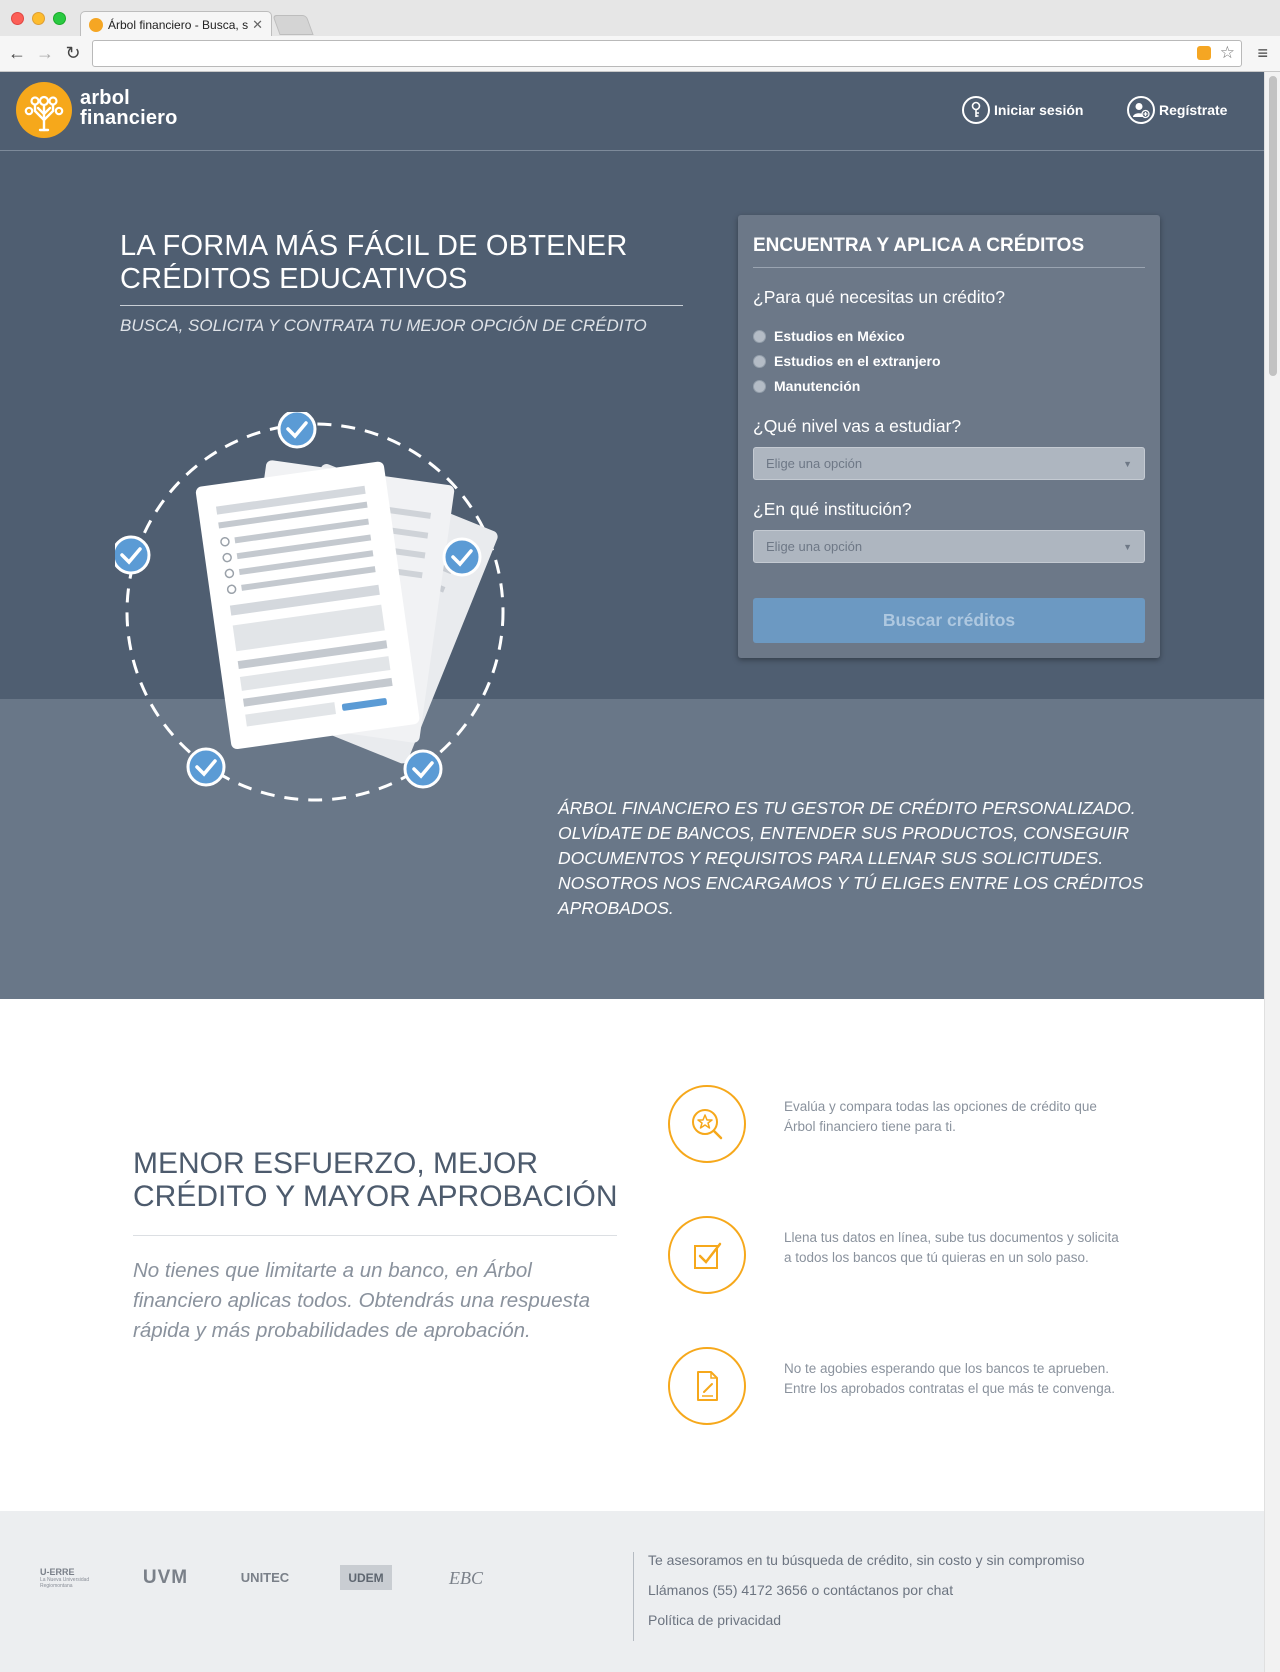 The height and width of the screenshot is (1672, 1280). What do you see at coordinates (59, 18) in the screenshot?
I see `maximize-window-button` at bounding box center [59, 18].